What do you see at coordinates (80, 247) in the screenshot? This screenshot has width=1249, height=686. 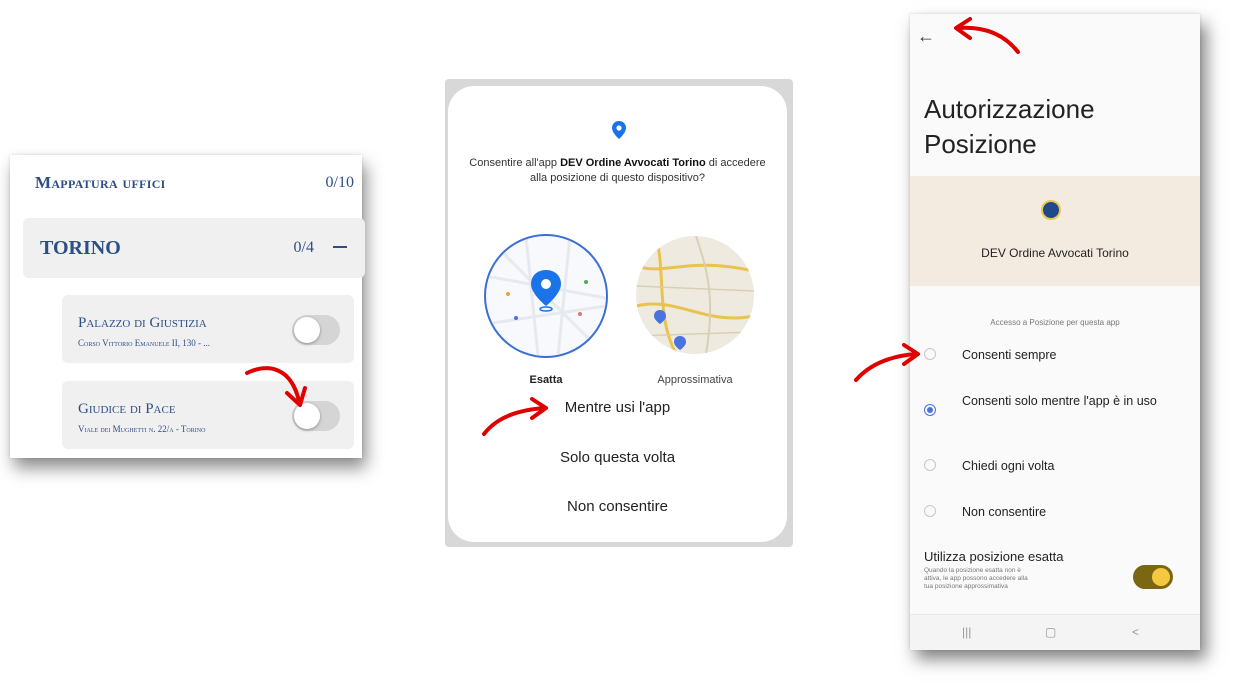 I see `city-name: TORINO` at bounding box center [80, 247].